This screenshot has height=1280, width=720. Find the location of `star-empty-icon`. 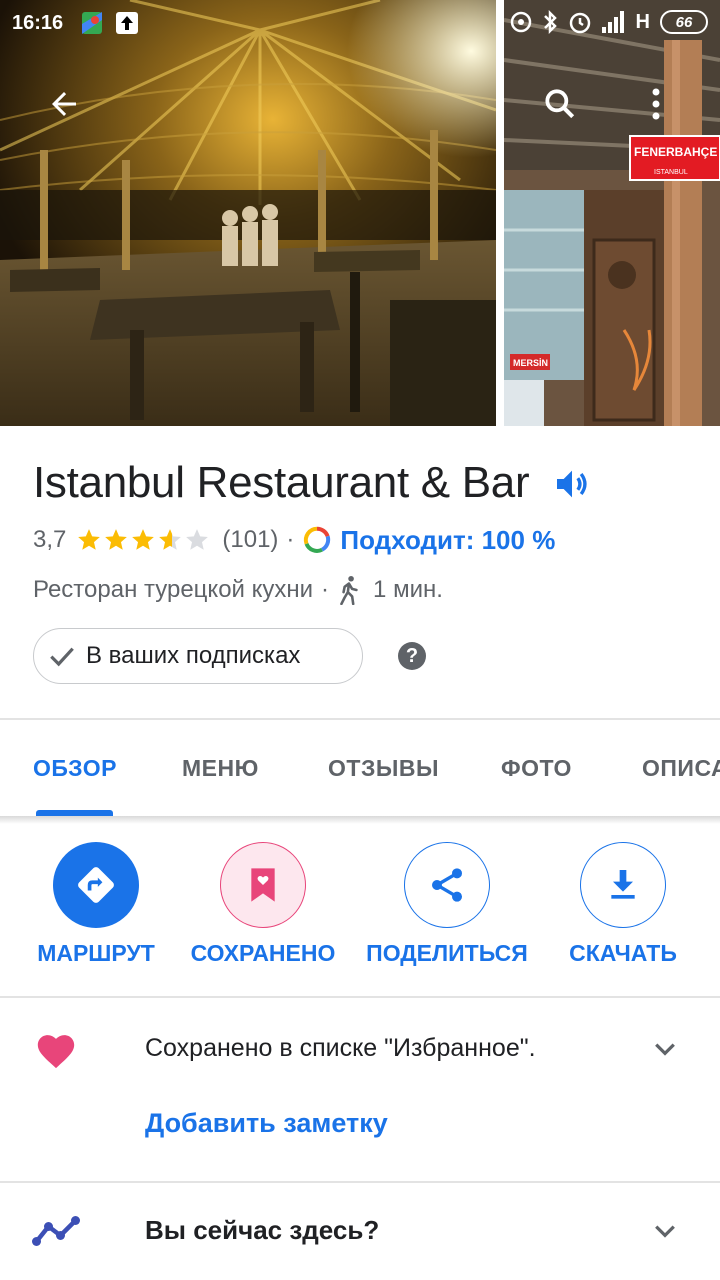

star-empty-icon is located at coordinates (197, 539).